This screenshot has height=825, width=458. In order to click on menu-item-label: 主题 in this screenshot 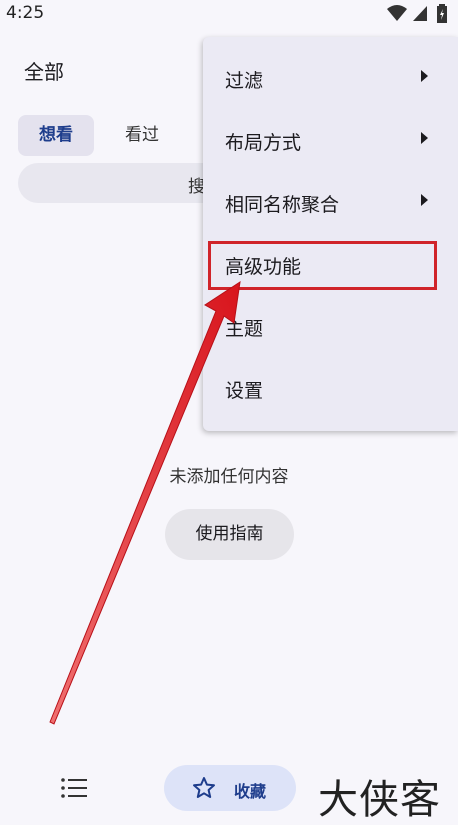, I will do `click(244, 329)`.